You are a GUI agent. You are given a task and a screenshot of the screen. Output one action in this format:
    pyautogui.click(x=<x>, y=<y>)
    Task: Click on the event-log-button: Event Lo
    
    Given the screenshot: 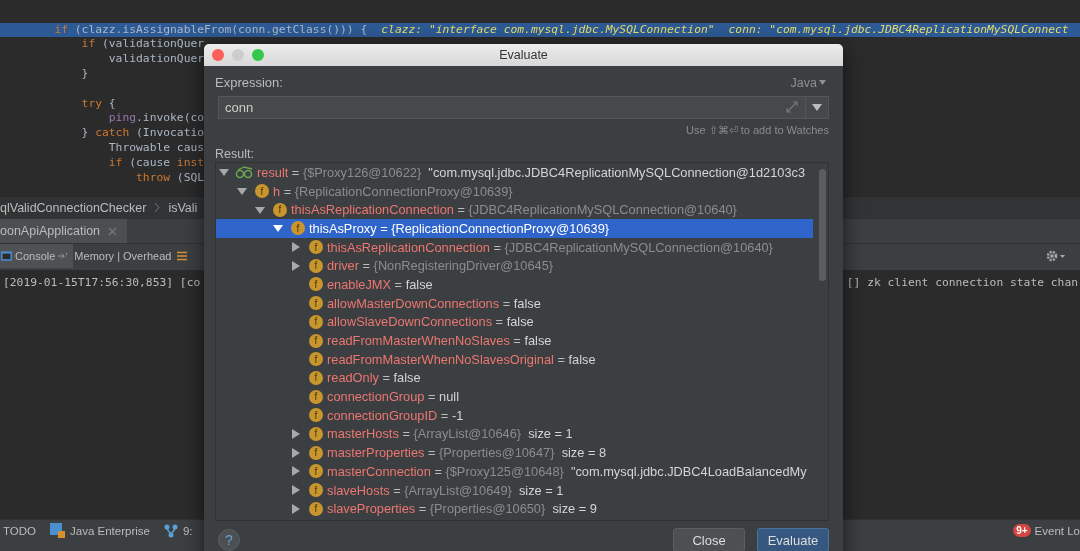 What is the action you would take?
    pyautogui.click(x=1057, y=530)
    